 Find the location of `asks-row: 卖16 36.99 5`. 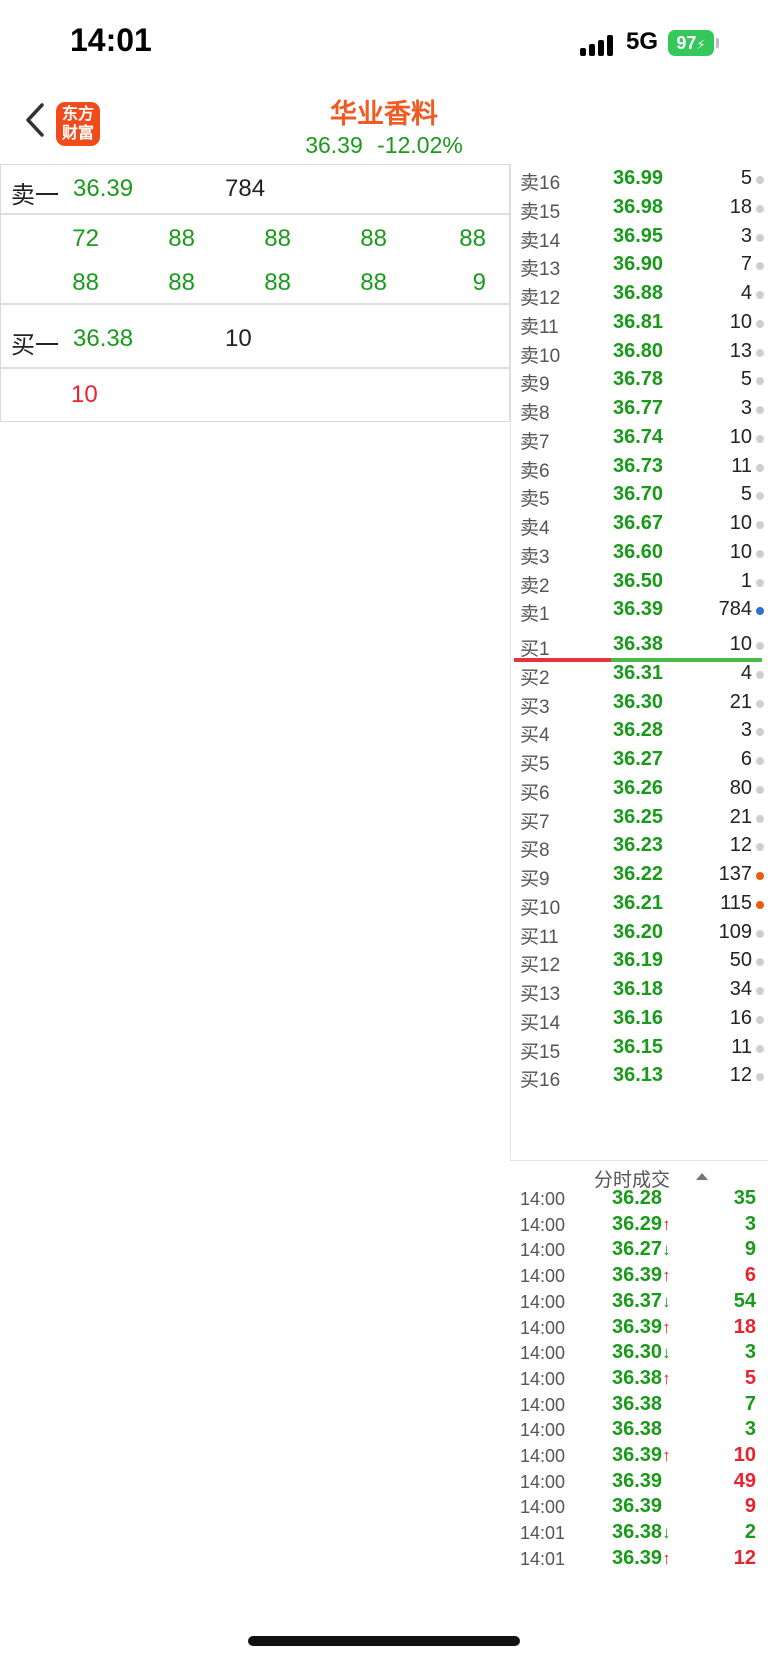

asks-row: 卖16 36.99 5 is located at coordinates (639, 180).